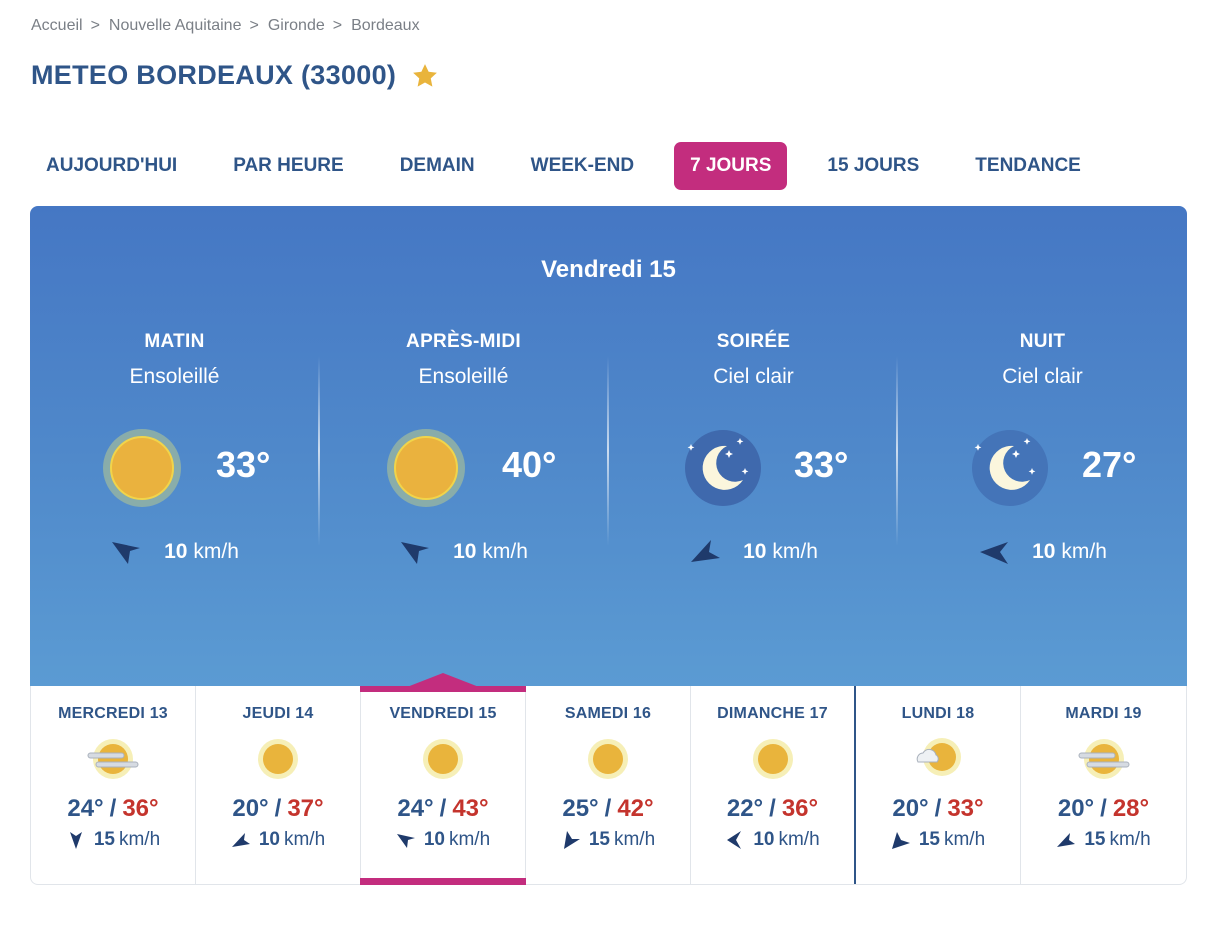 The image size is (1213, 933). What do you see at coordinates (1010, 468) in the screenshot?
I see `moon-stars-icon` at bounding box center [1010, 468].